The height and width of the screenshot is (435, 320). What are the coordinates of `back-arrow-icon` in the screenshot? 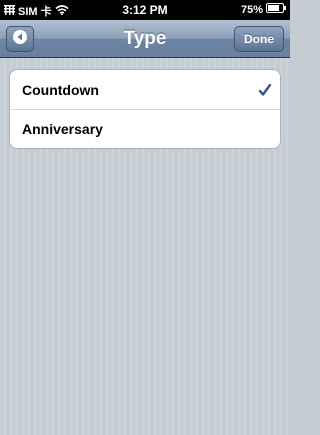 It's located at (20, 39).